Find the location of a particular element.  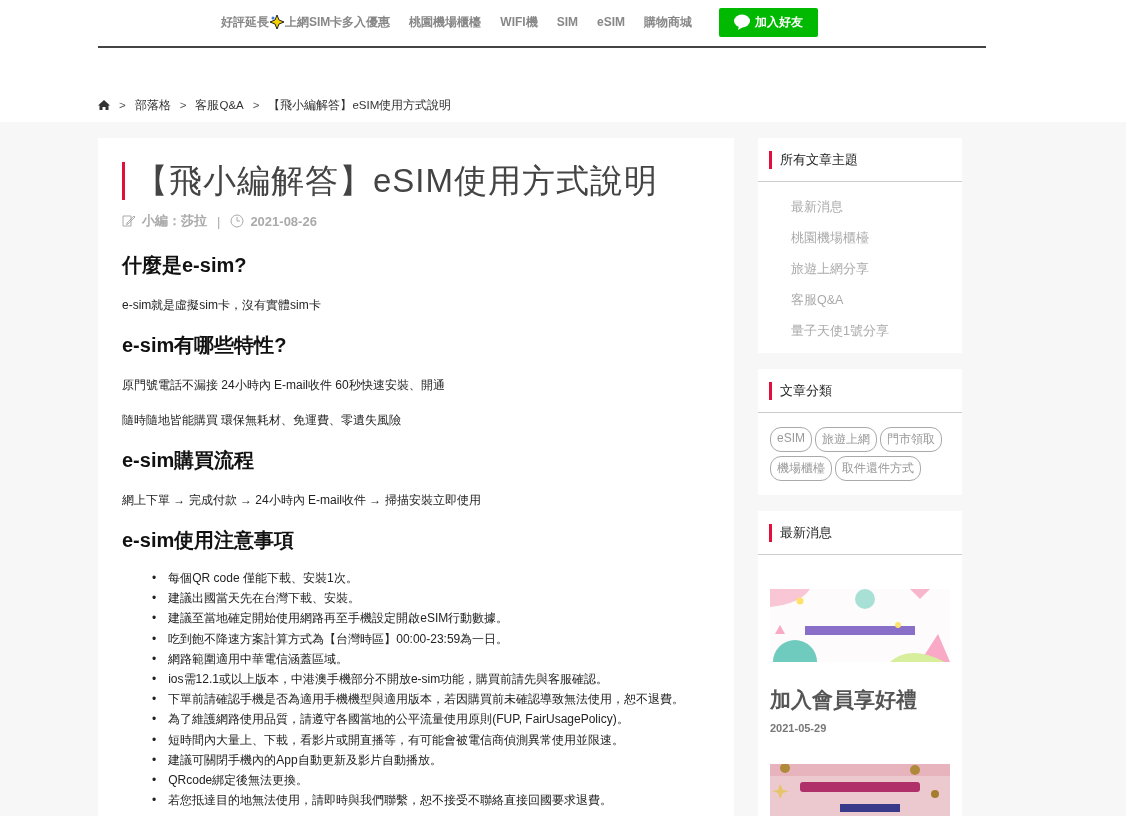

list-item: 若您抵達目的地無法使用，請即時與我們聯繫，恕不接受不聯絡直接回國要求退費。 is located at coordinates (390, 801).